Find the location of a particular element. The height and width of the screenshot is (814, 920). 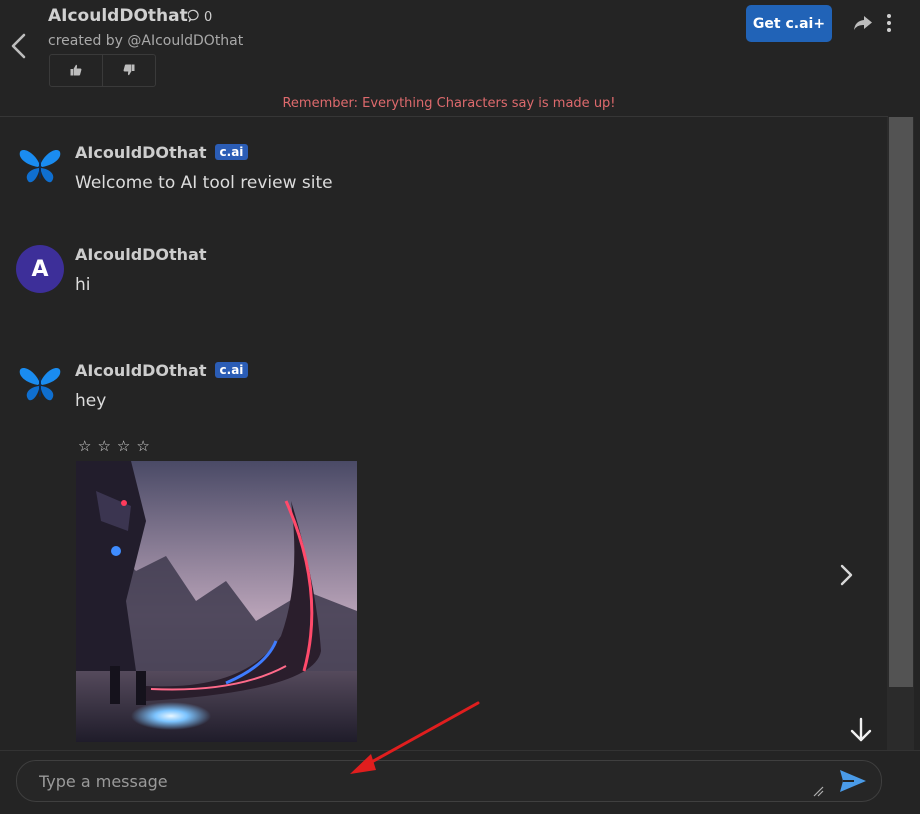

chat-count-value: 0 is located at coordinates (208, 17).